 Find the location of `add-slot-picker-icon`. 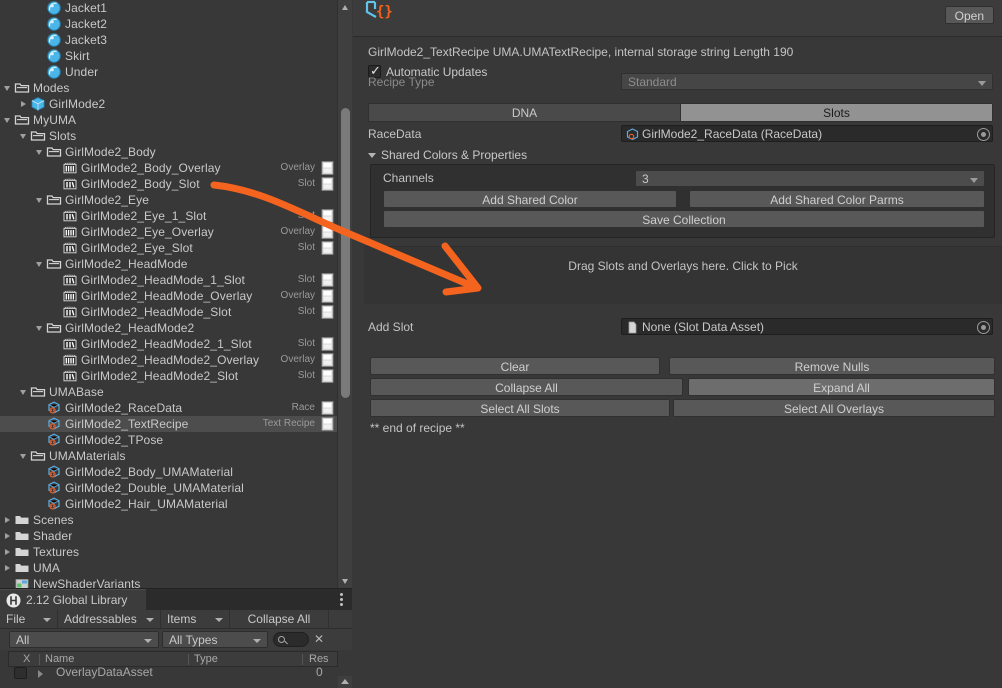

add-slot-picker-icon is located at coordinates (983, 327).